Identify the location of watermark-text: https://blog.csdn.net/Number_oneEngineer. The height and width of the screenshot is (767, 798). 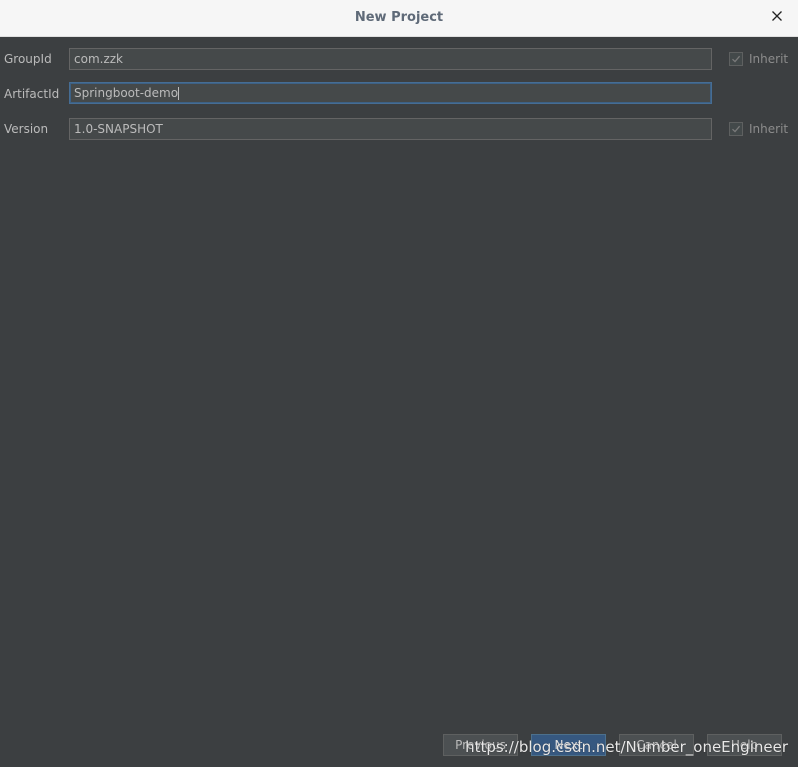
(626, 747).